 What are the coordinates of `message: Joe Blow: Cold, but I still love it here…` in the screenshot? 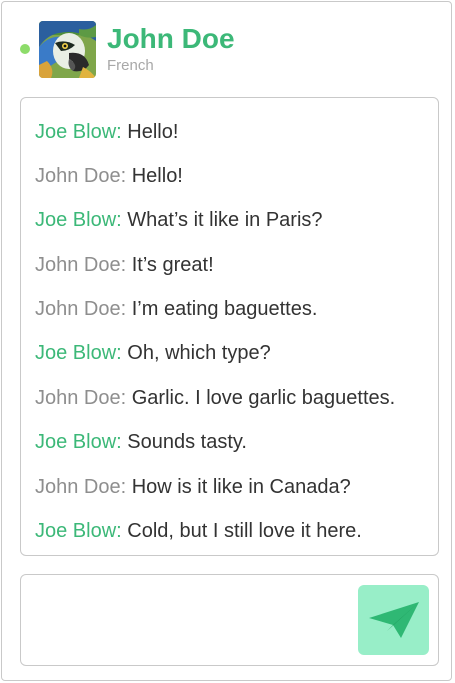 It's located at (198, 531).